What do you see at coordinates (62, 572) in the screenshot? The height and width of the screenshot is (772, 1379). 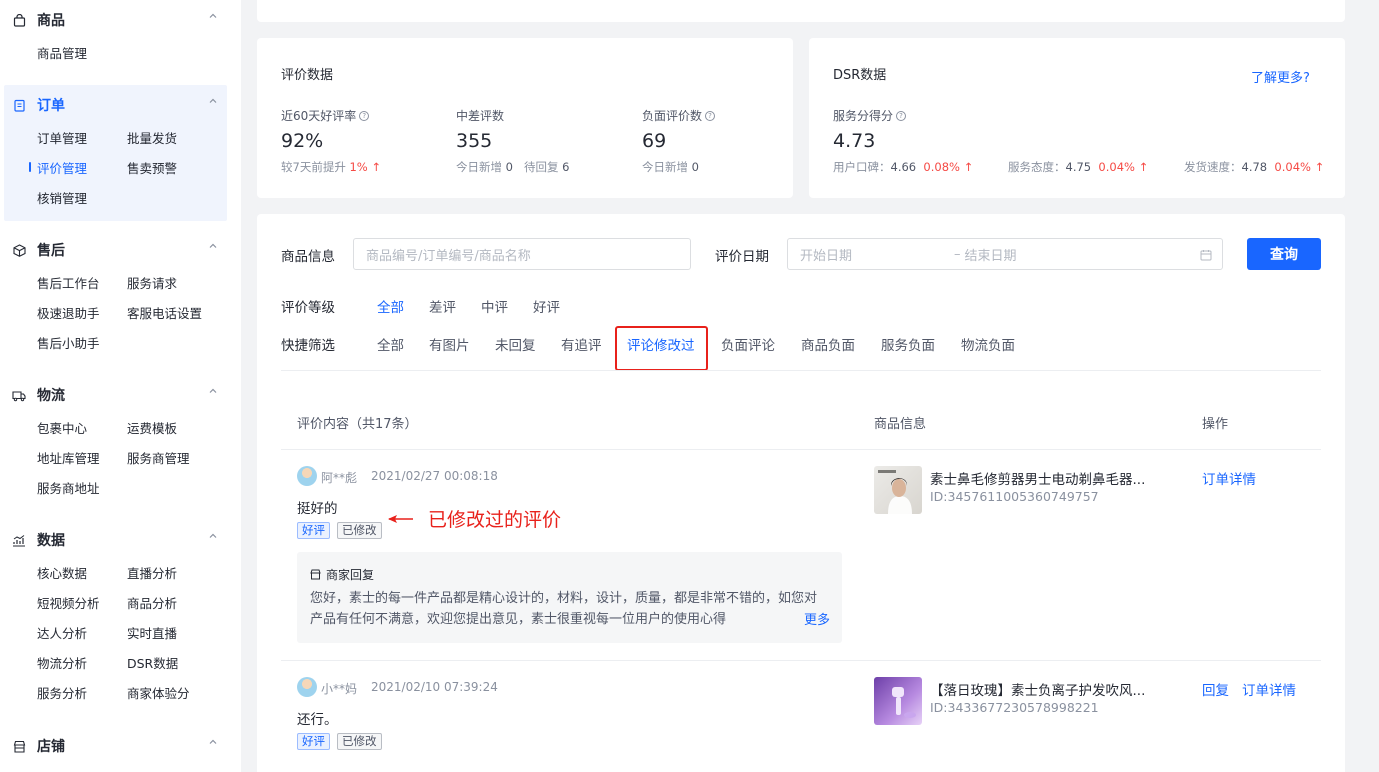 I see `sidebar-item-core-data: 核心数据` at bounding box center [62, 572].